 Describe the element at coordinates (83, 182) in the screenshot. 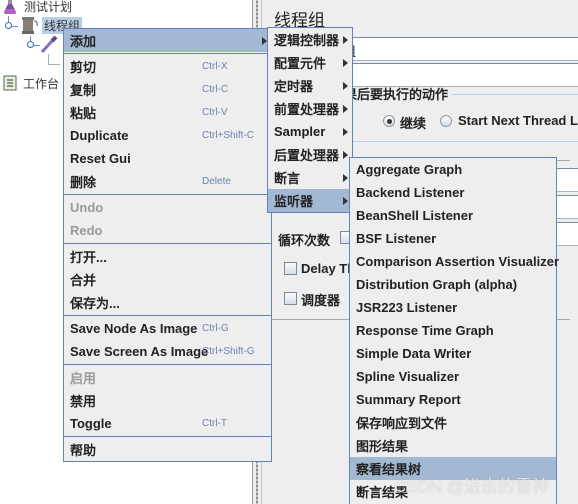

I see `menu-item-label: 删除` at that location.